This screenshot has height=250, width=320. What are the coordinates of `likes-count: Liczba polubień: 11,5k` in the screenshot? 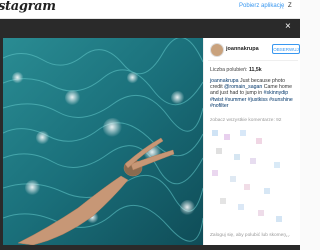 It's located at (236, 70).